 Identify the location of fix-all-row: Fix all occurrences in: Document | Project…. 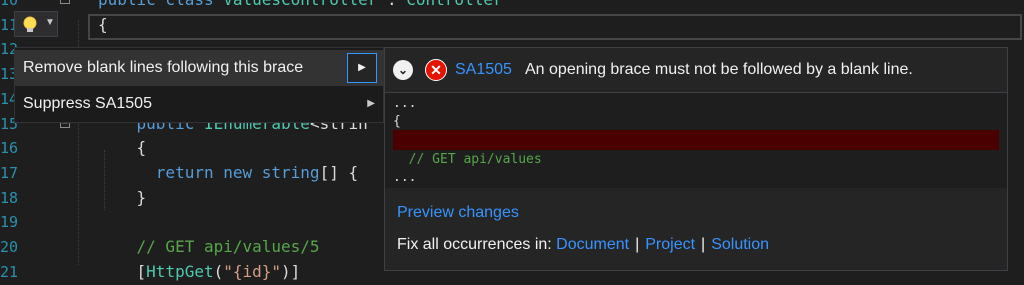
(583, 244).